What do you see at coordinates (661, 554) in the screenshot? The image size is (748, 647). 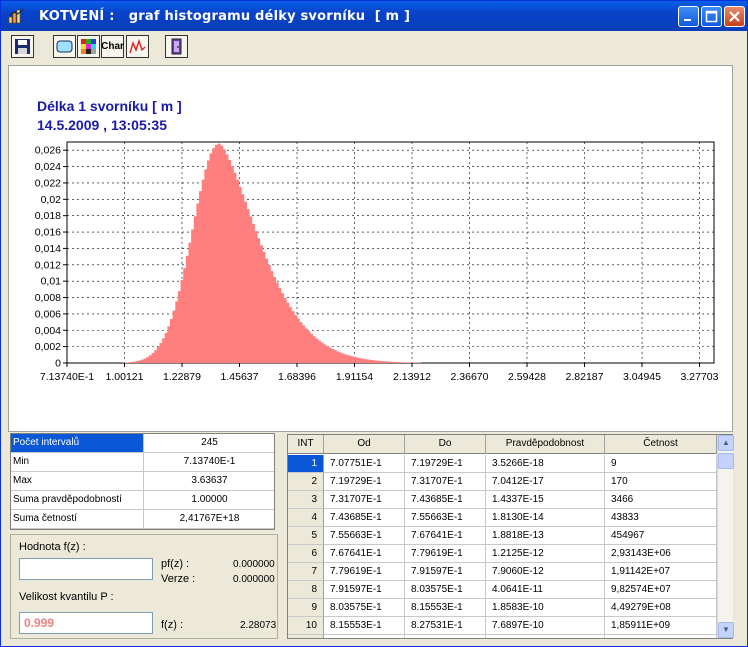 I see `table-cell: 2,93143E+06` at bounding box center [661, 554].